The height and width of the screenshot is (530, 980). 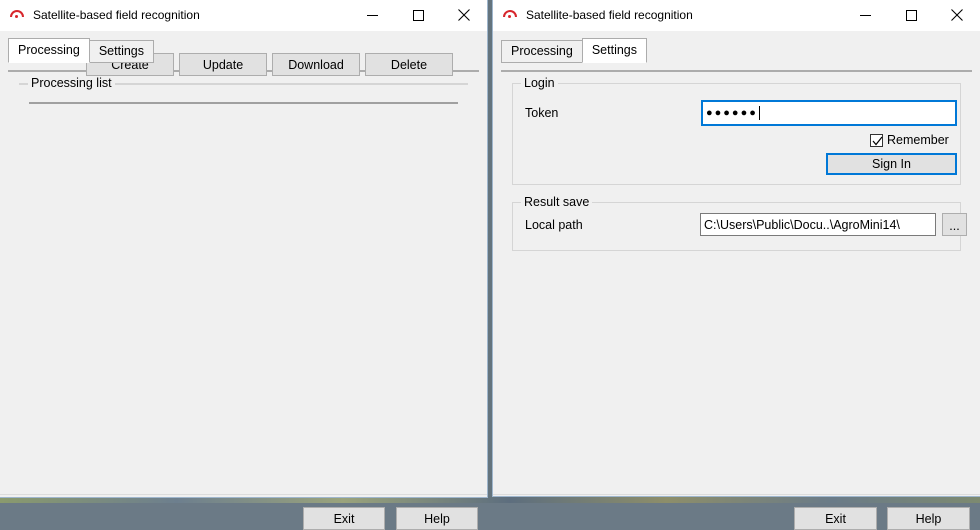 I want to click on col-header-completed: Completed, so click(x=68, y=103).